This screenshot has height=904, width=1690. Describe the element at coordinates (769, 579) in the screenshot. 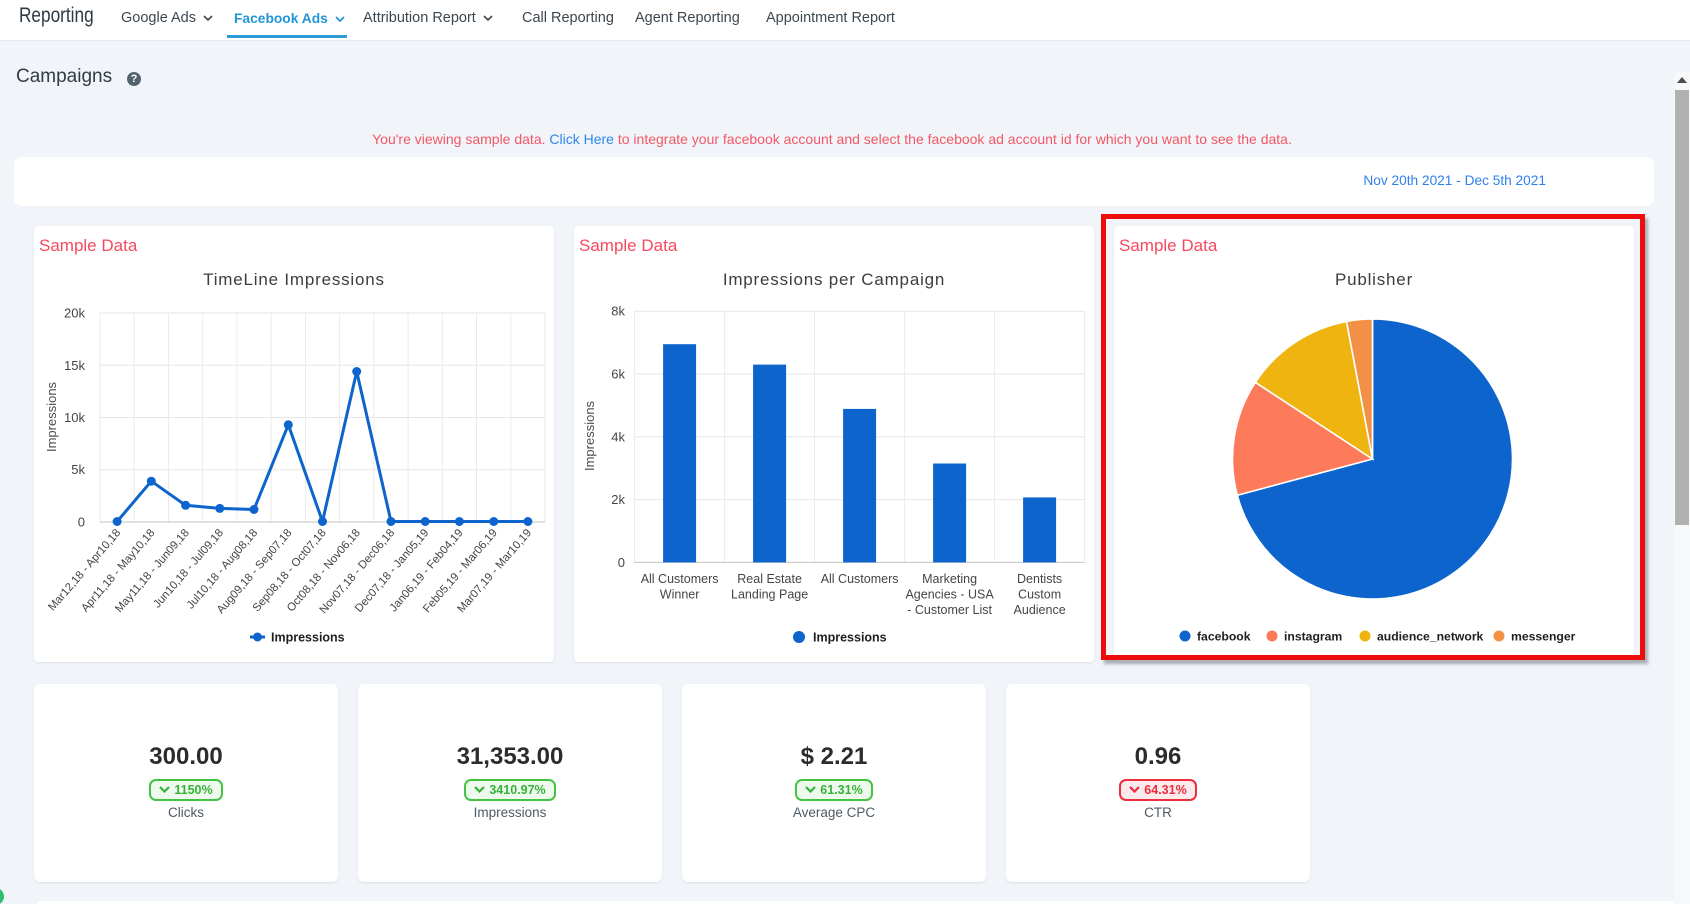

I see `svg-text: Real Estate` at that location.